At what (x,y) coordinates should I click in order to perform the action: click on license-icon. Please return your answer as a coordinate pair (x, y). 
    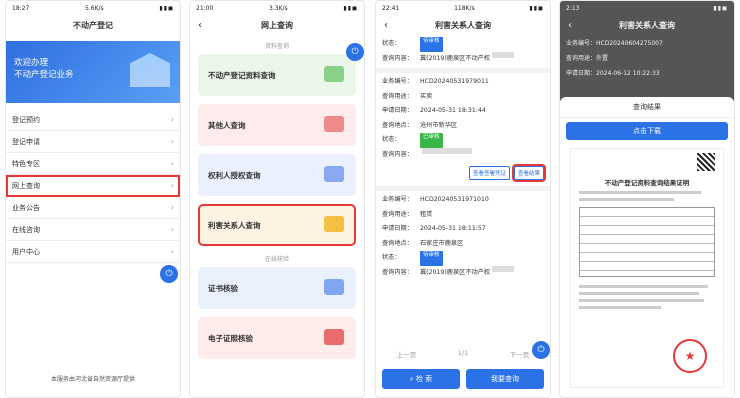
    Looking at the image, I should click on (334, 337).